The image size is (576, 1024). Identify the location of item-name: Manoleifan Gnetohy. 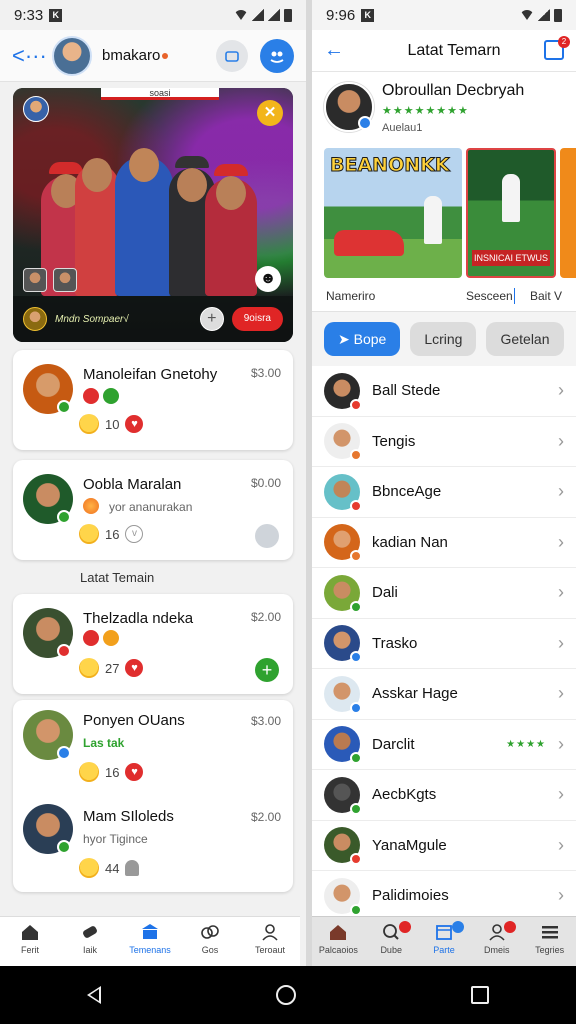
(150, 374).